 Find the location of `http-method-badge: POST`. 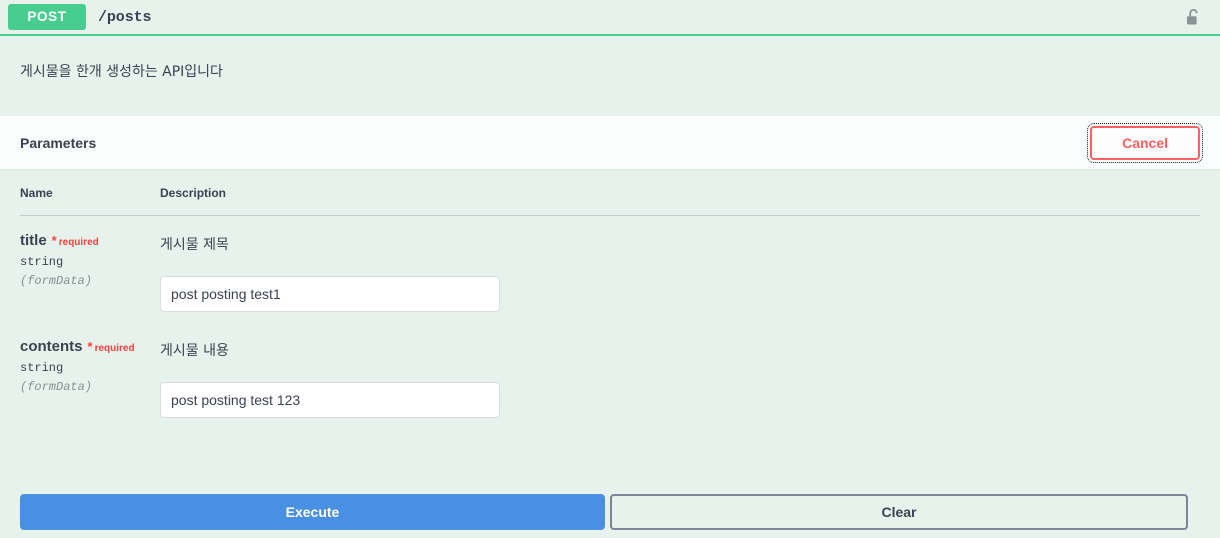

http-method-badge: POST is located at coordinates (47, 17).